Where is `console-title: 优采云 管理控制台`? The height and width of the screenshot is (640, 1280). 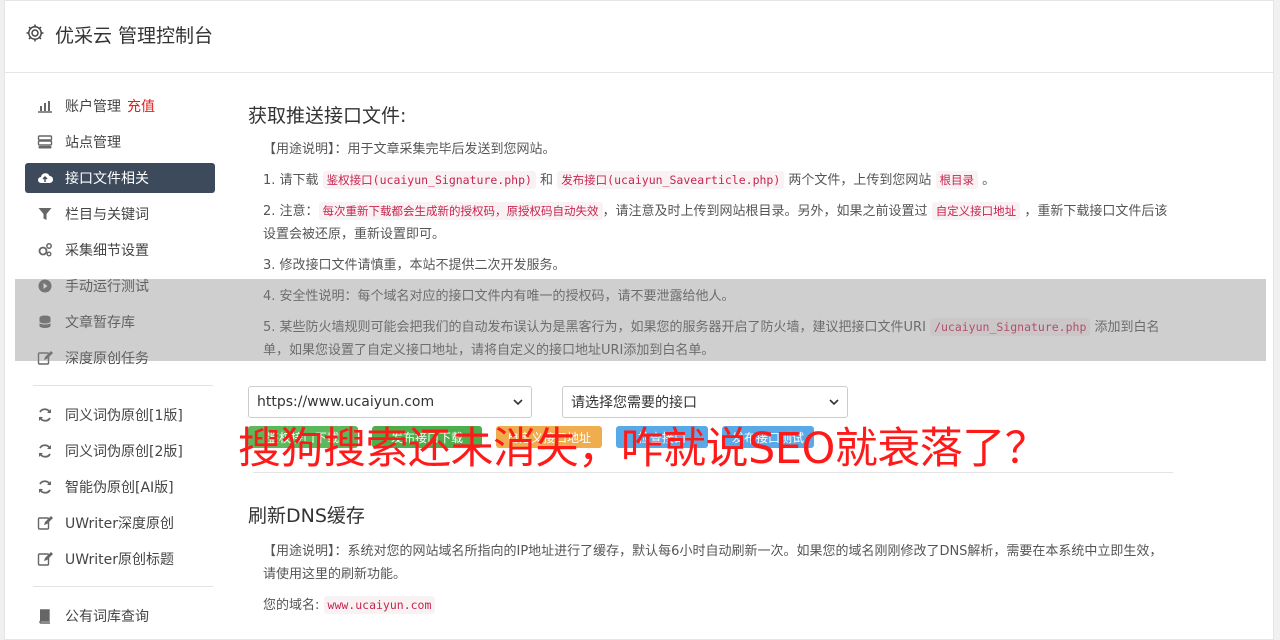
console-title: 优采云 管理控制台 is located at coordinates (134, 36).